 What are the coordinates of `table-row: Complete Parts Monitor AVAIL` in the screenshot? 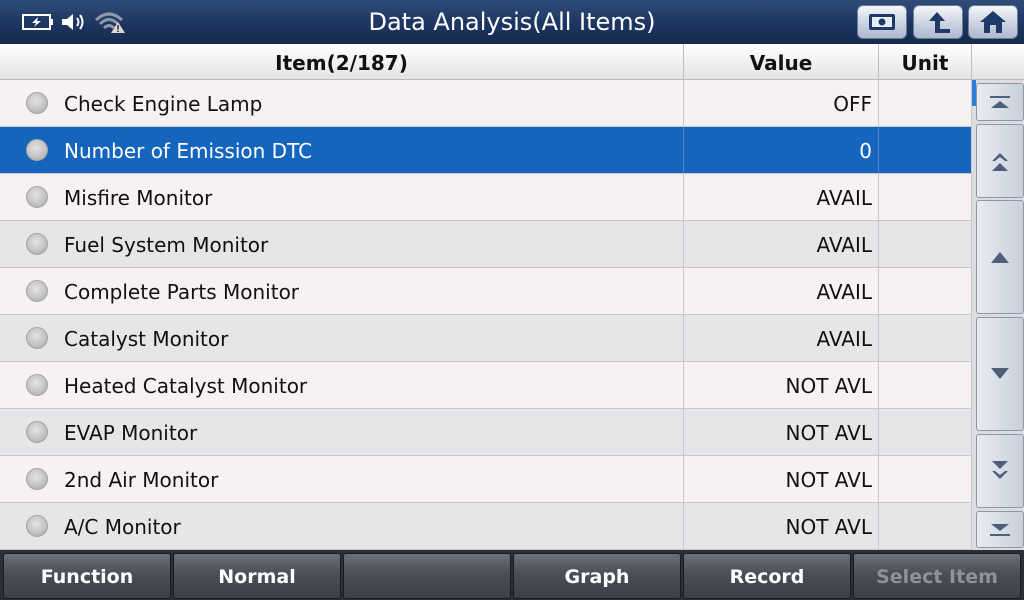 It's located at (486, 291).